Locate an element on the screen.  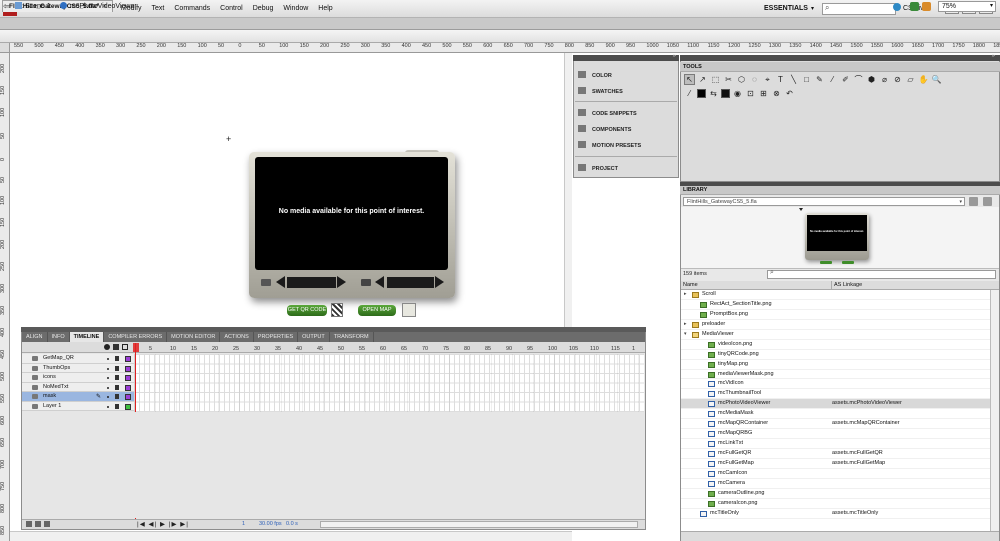
tool-option-5-icon: ⊗ is located at coordinates (776, 93).